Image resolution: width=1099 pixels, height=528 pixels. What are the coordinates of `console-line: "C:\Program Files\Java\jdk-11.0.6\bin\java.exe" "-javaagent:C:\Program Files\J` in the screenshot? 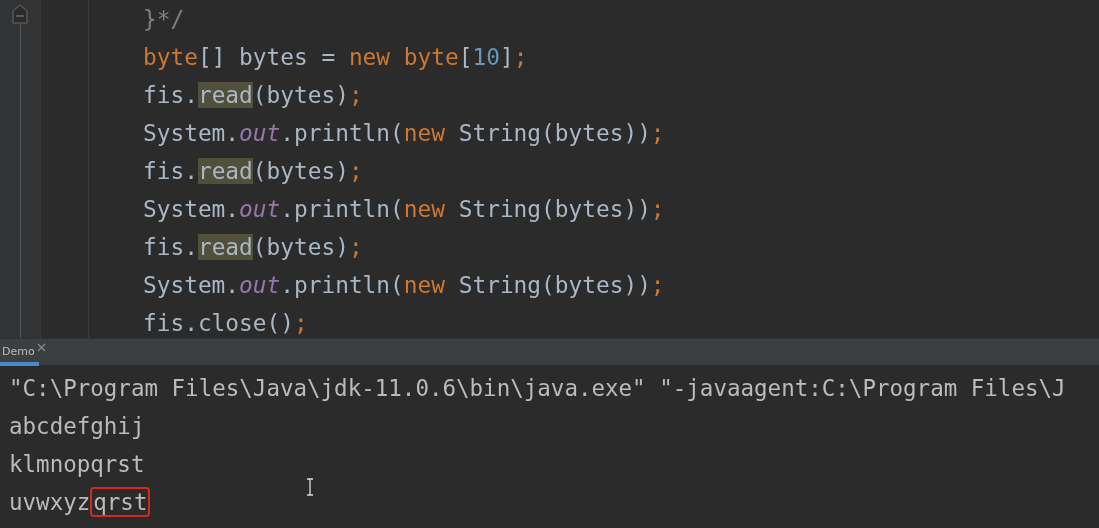 It's located at (537, 388).